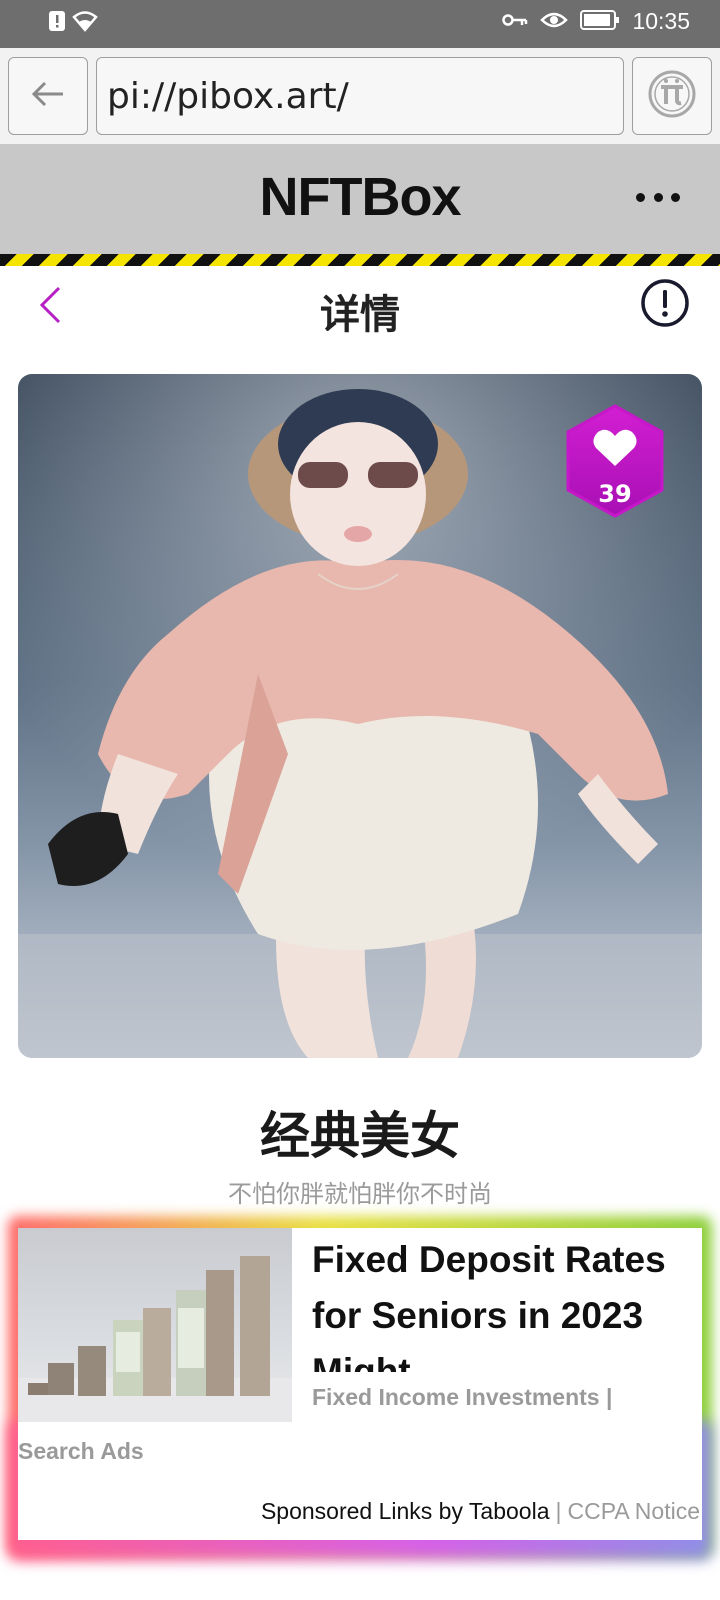 The width and height of the screenshot is (720, 1600). I want to click on browser-toolbar: pi://pibox.art/, so click(360, 96).